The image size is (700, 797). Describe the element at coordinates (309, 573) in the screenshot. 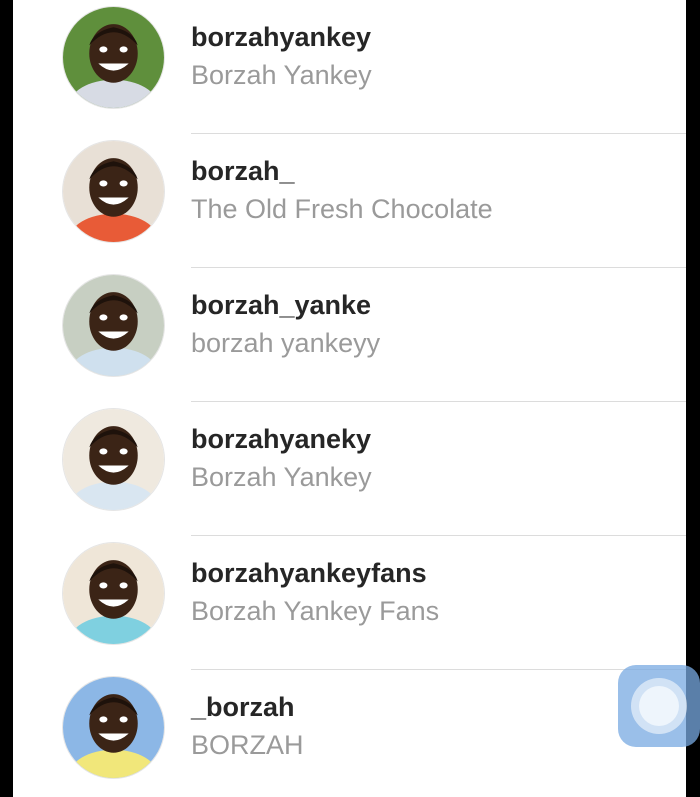

I see `username: borzahyankeyfans` at that location.